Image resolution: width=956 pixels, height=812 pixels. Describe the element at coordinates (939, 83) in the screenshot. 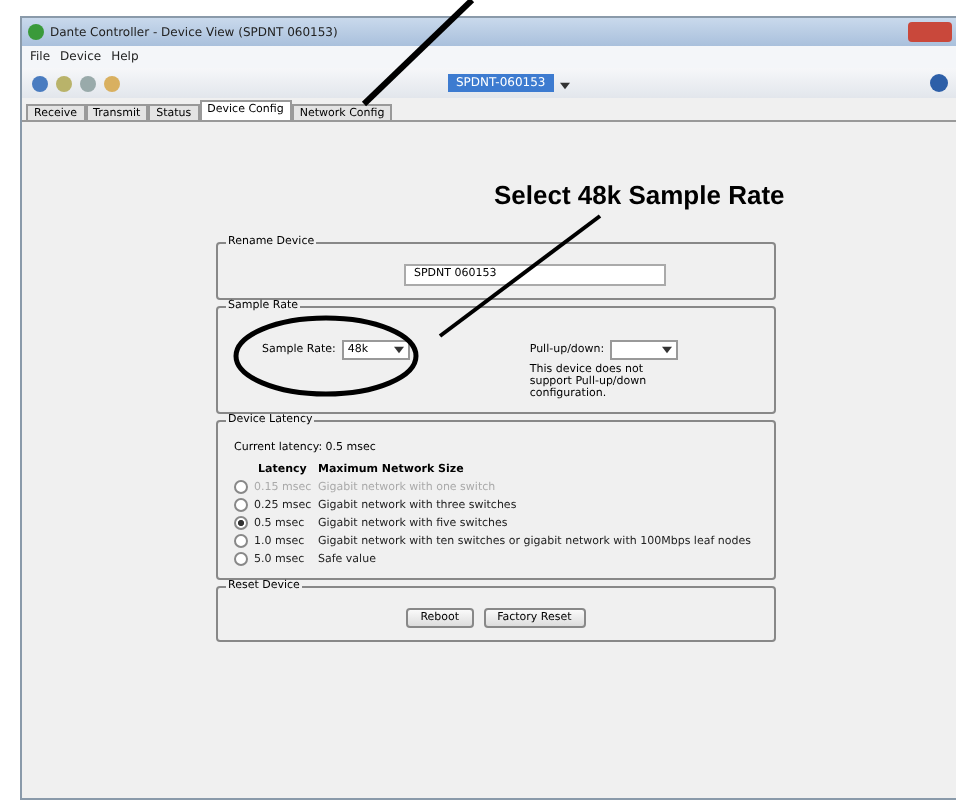

I see `help-icon` at that location.